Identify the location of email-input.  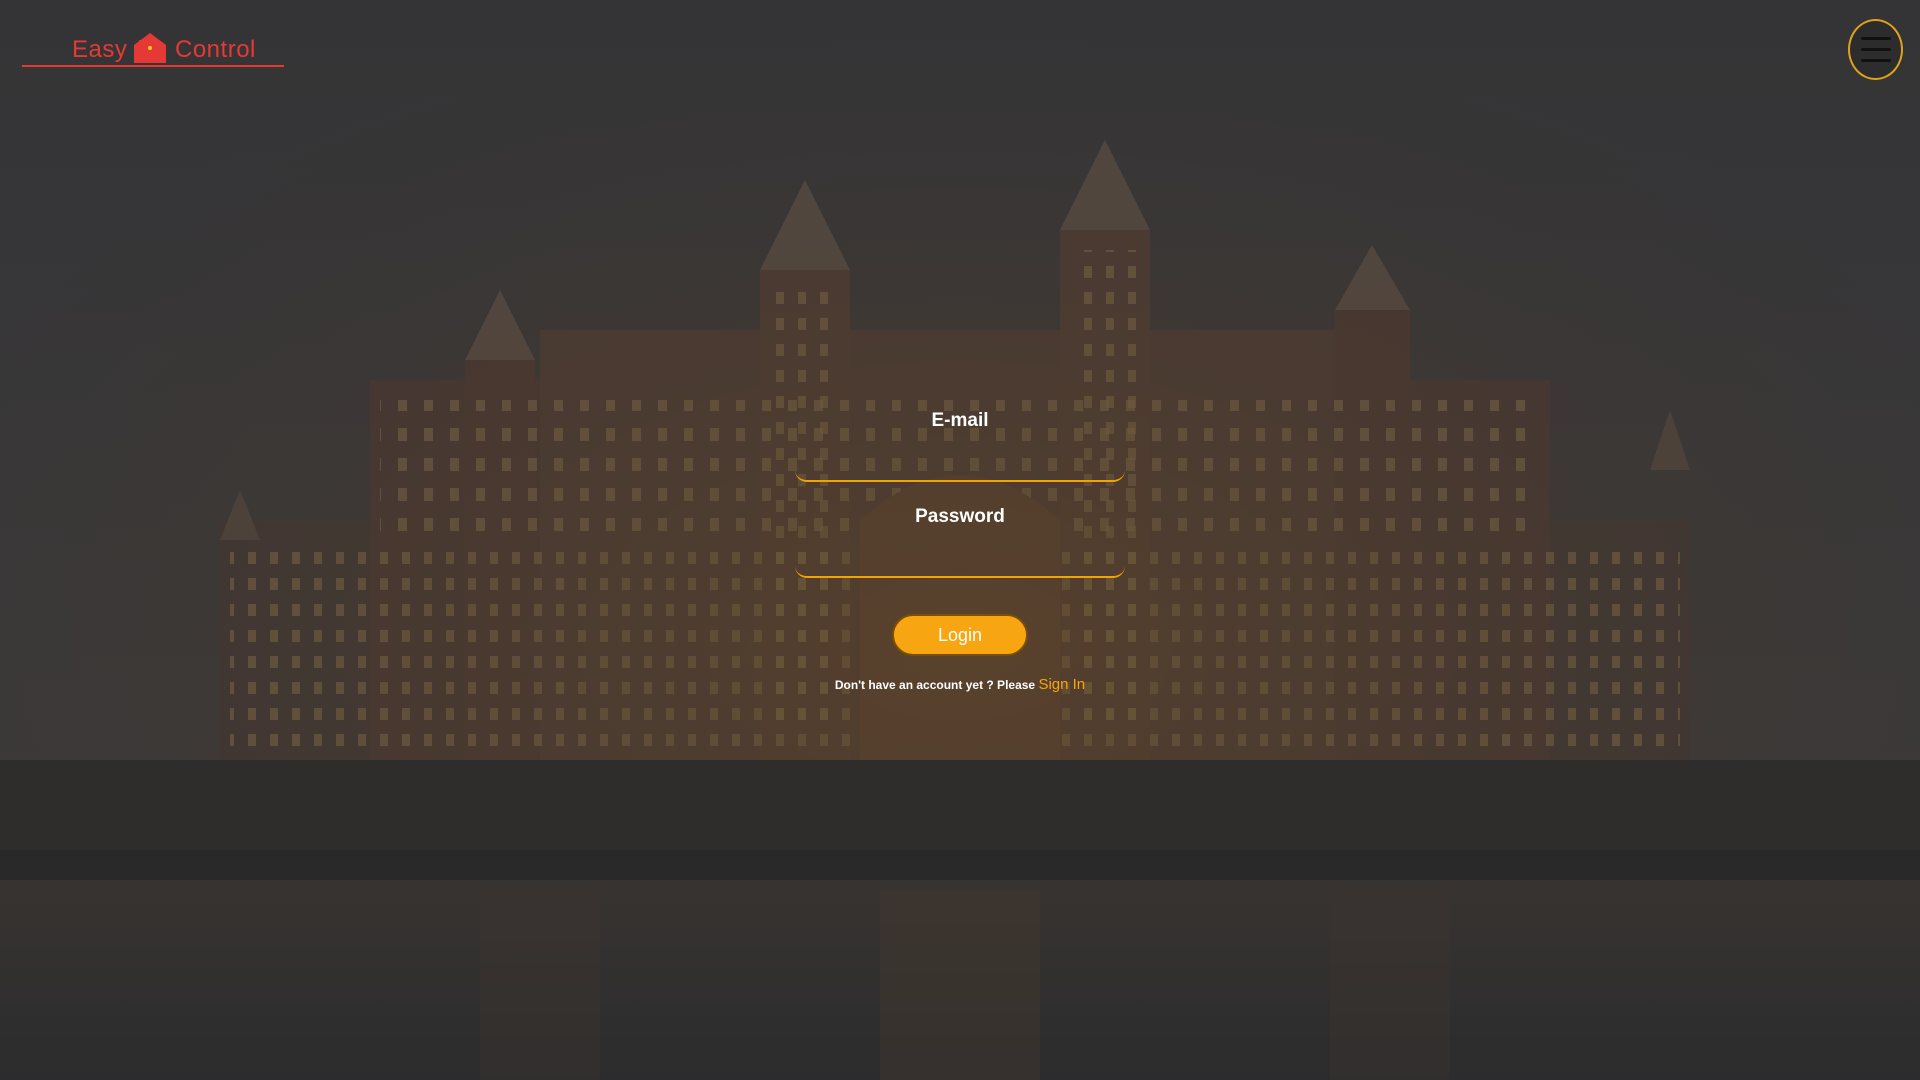
(960, 460).